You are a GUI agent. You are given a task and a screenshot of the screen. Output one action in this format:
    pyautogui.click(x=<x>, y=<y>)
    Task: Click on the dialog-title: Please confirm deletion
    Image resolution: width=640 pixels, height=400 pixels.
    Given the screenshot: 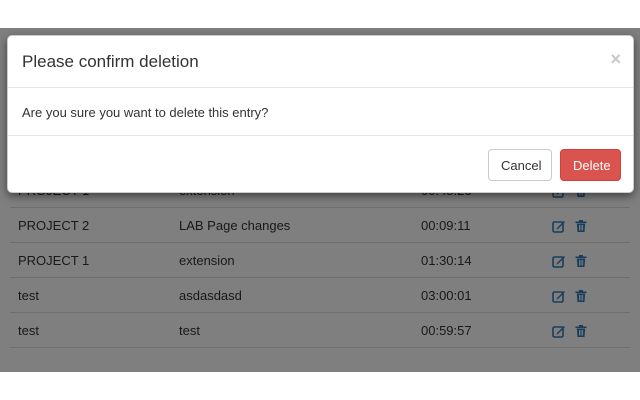 What is the action you would take?
    pyautogui.click(x=110, y=61)
    